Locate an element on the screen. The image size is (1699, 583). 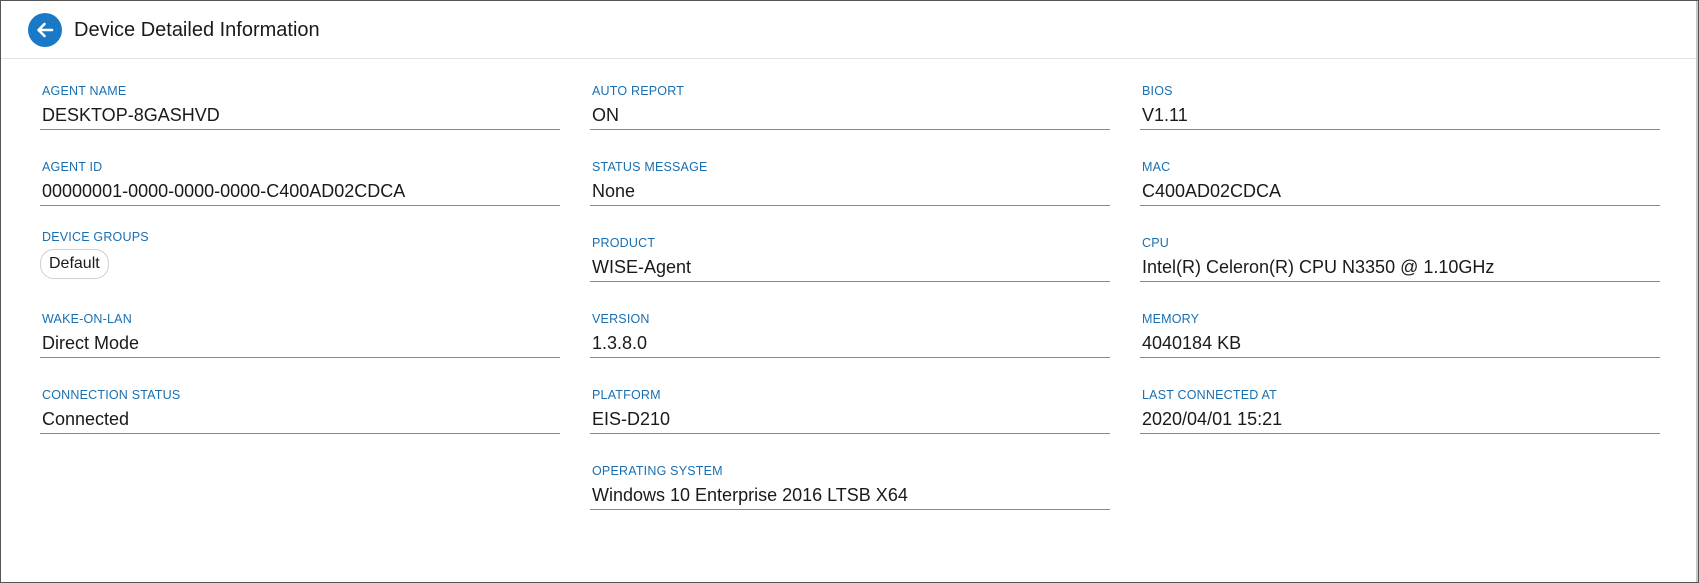
field-value: Intel(R) Celeron(R) CPU N3350 @ 1.10GHz is located at coordinates (1318, 267).